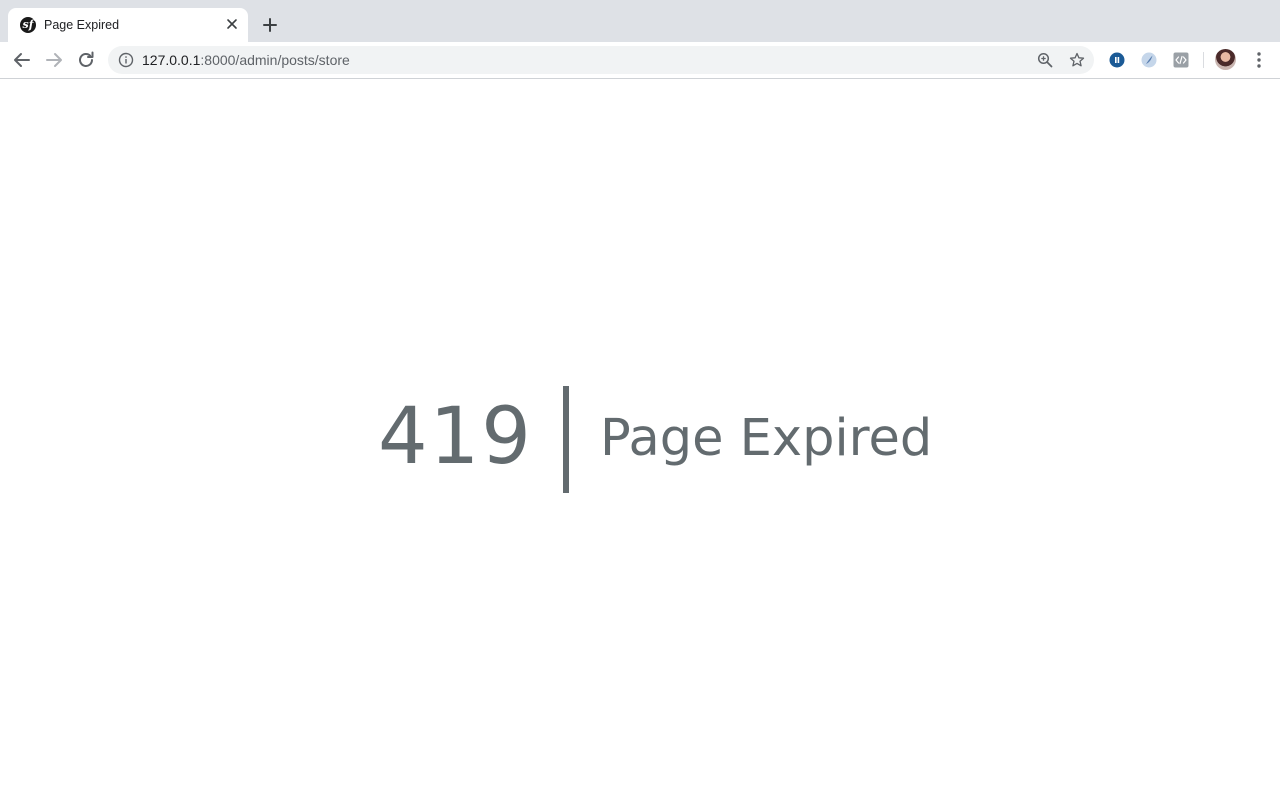 Image resolution: width=1280 pixels, height=800 pixels. Describe the element at coordinates (232, 24) in the screenshot. I see `close-icon` at that location.